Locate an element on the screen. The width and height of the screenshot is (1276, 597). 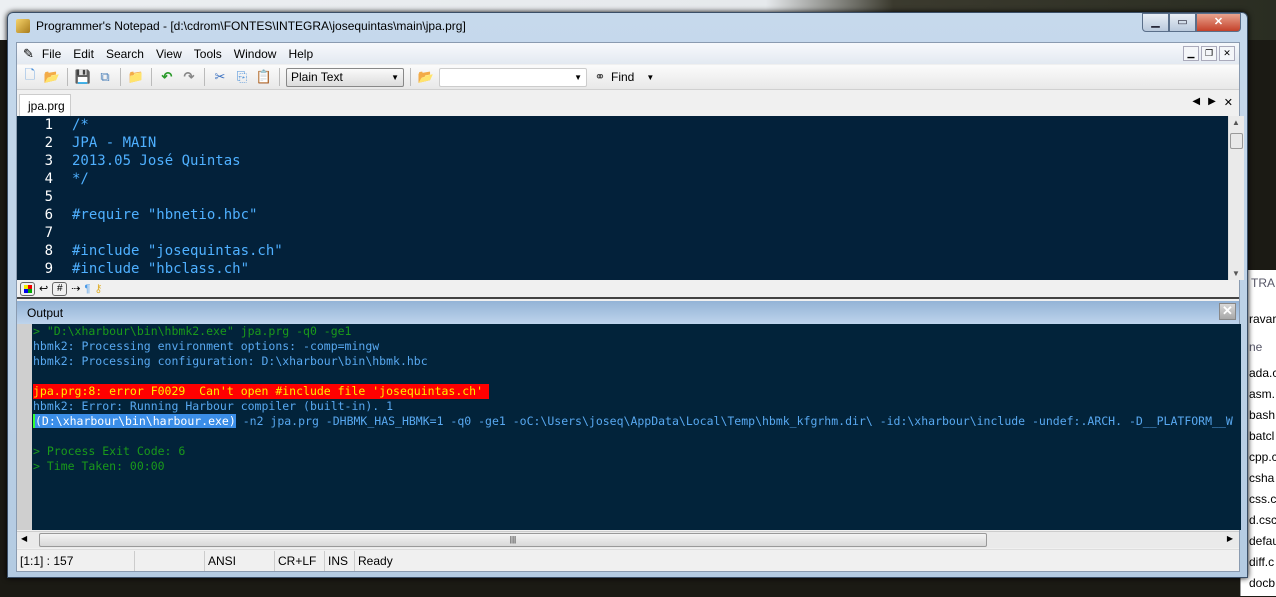
tab-close-icon: ✕ is located at coordinates (1228, 102).